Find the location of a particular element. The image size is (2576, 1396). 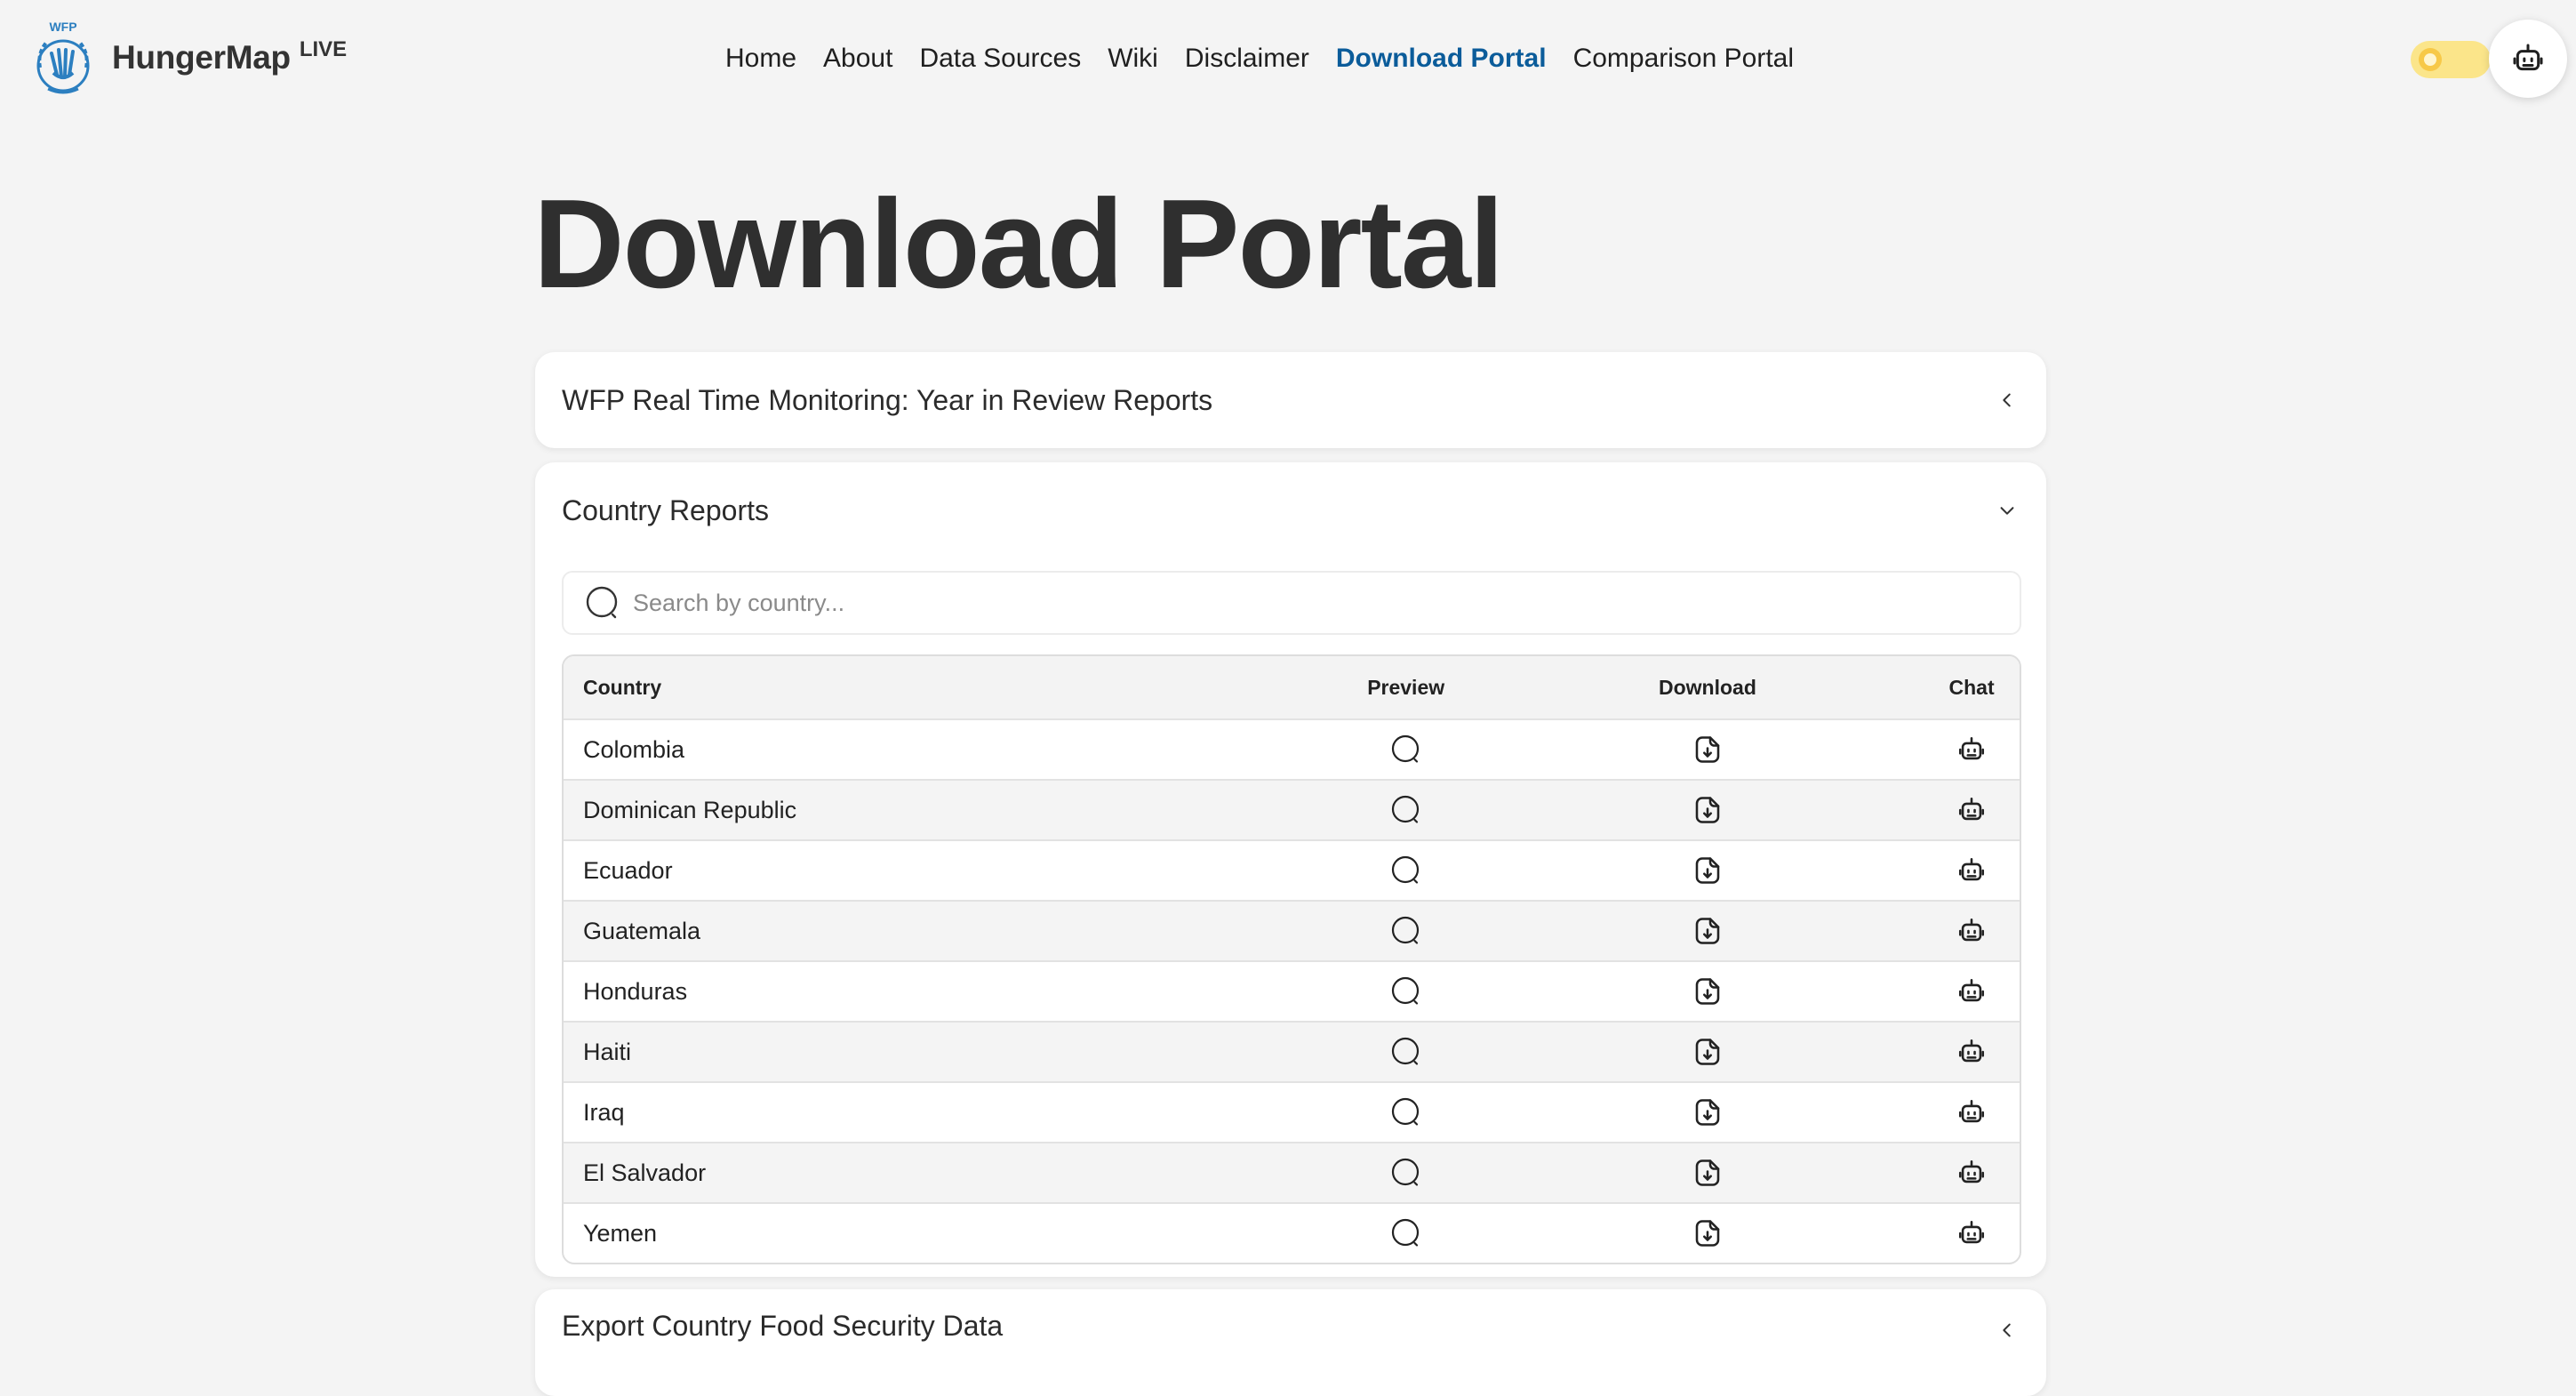

country-reports-title: Country Reports is located at coordinates (665, 510).